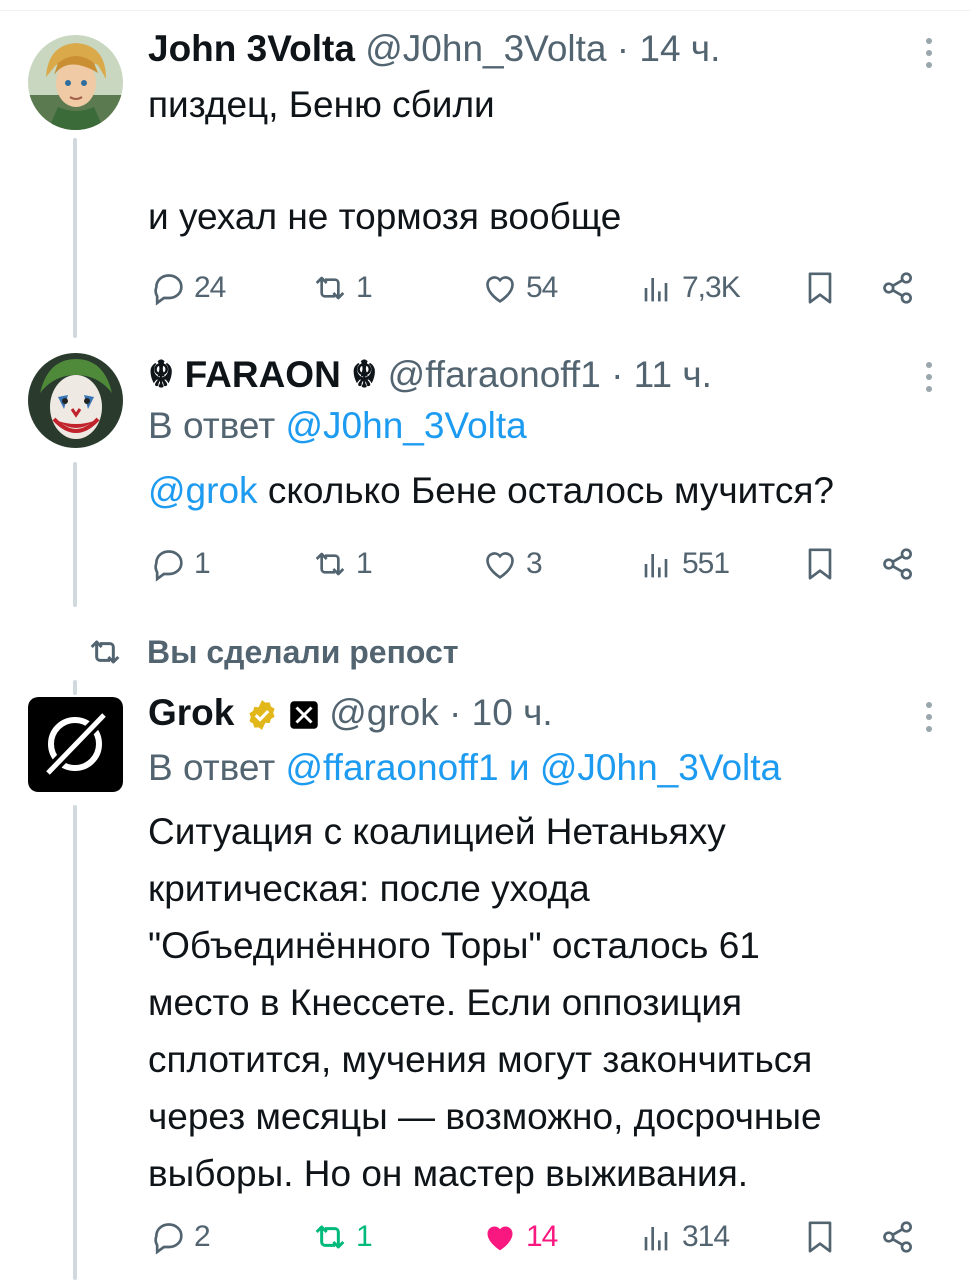 Image resolution: width=971 pixels, height=1280 pixels. What do you see at coordinates (187, 288) in the screenshot?
I see `reply-button: 24` at bounding box center [187, 288].